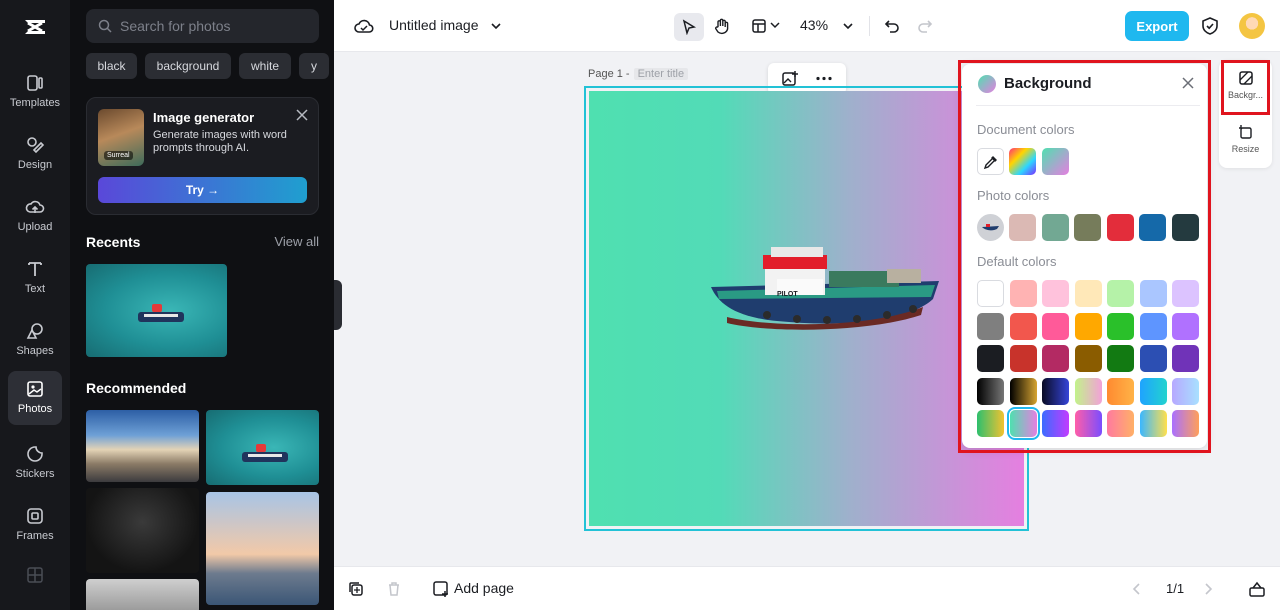  I want to click on delete-page-icon, so click(394, 589).